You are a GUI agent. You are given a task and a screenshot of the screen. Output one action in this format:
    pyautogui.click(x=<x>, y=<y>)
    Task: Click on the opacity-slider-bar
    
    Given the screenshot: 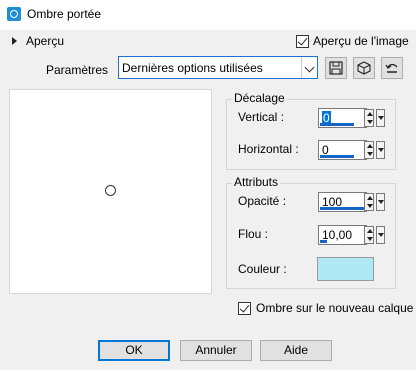 What is the action you would take?
    pyautogui.click(x=342, y=208)
    